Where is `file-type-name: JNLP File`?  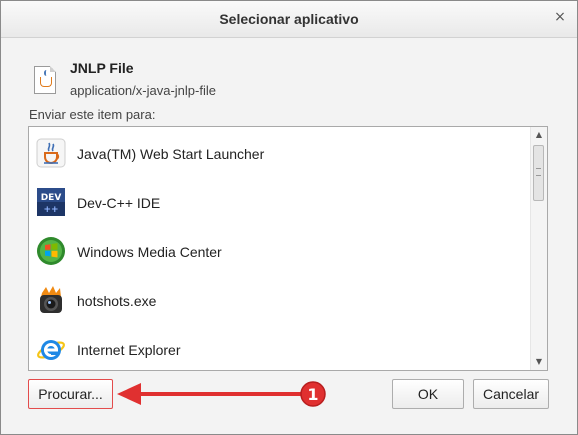
file-type-name: JNLP File is located at coordinates (102, 68).